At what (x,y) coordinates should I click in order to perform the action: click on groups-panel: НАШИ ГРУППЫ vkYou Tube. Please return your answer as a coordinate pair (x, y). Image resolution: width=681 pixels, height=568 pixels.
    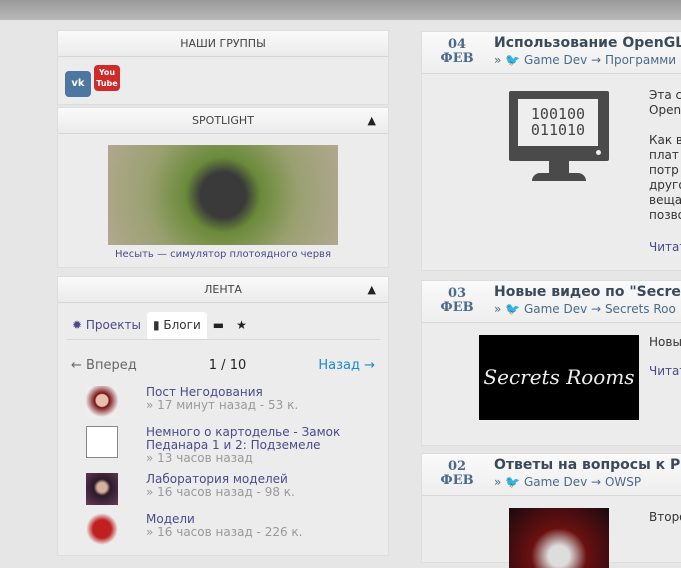
    Looking at the image, I should click on (223, 67).